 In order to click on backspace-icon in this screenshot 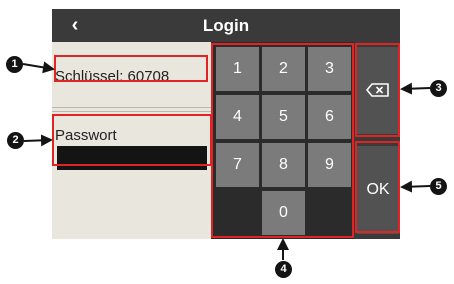, I will do `click(377, 90)`.